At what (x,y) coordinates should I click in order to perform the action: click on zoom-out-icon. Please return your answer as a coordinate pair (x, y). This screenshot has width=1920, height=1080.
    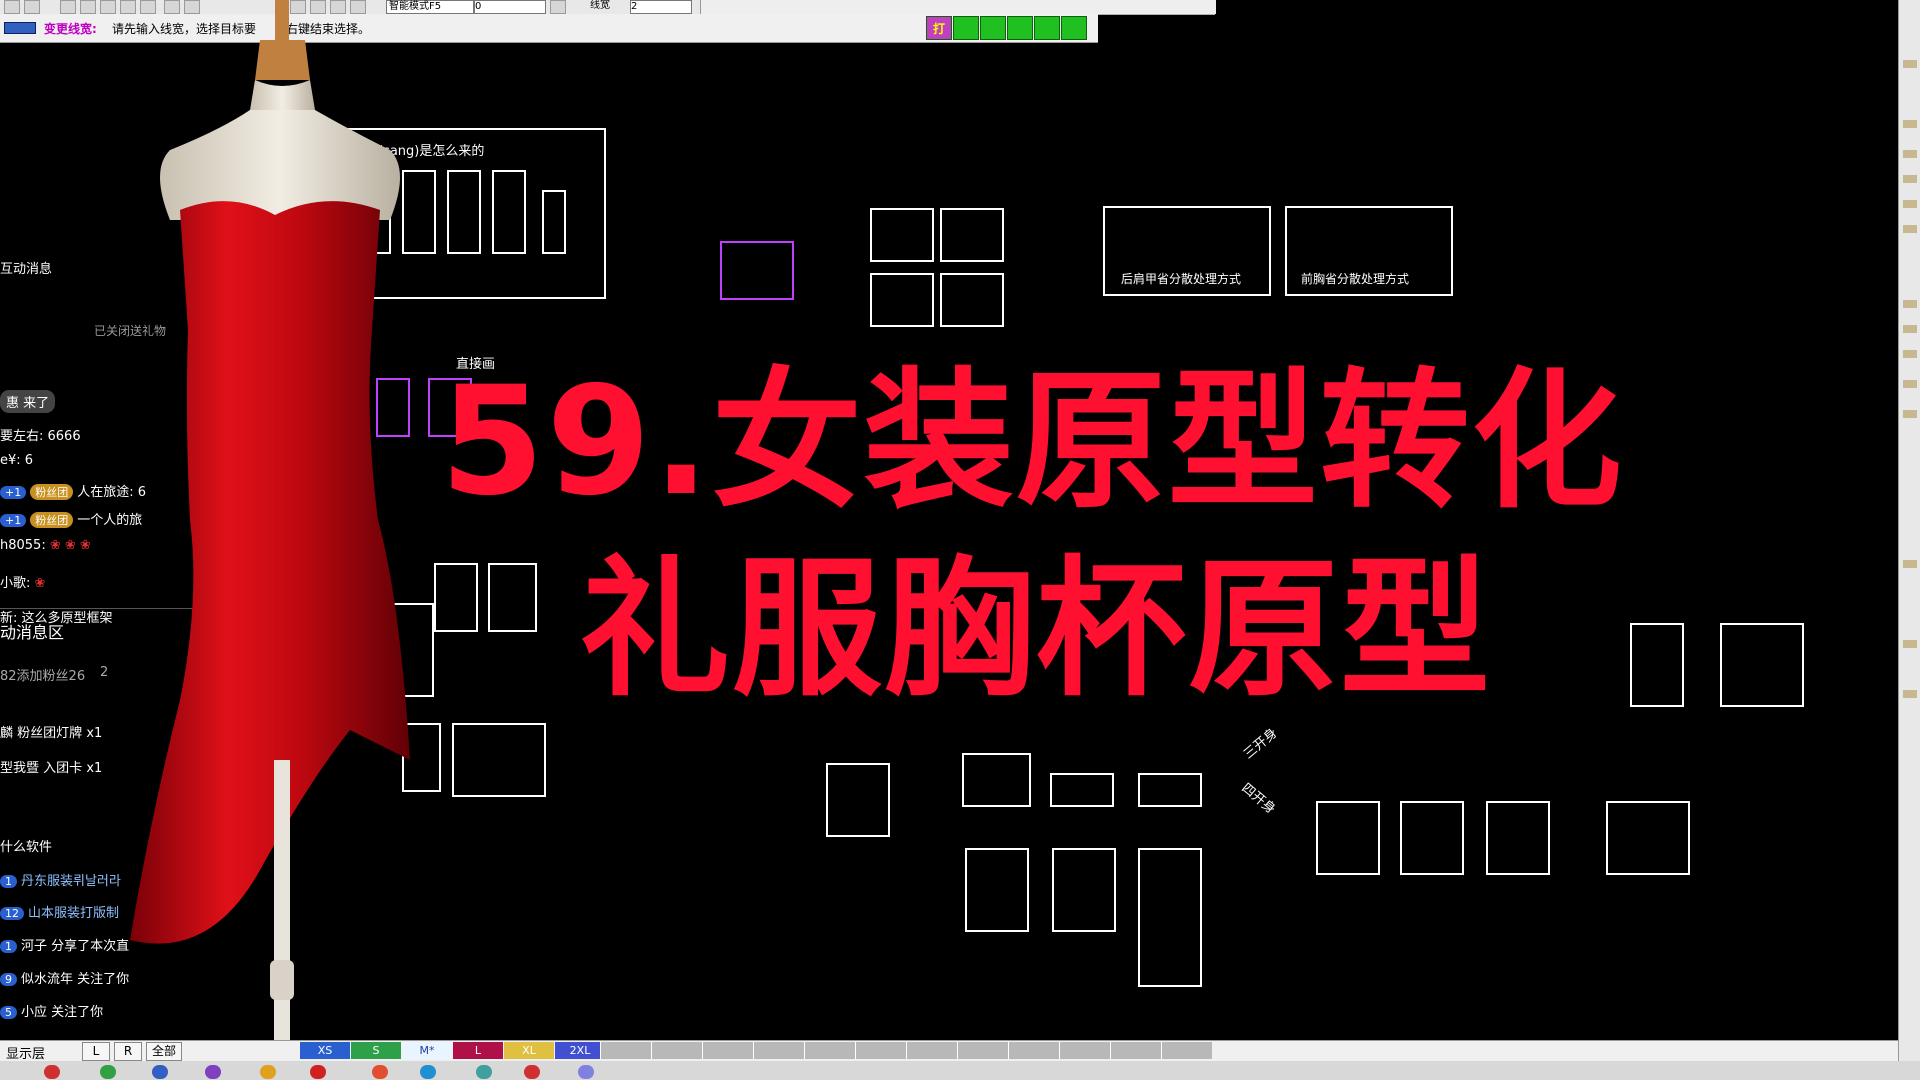
    Looking at the image, I should click on (88, 7).